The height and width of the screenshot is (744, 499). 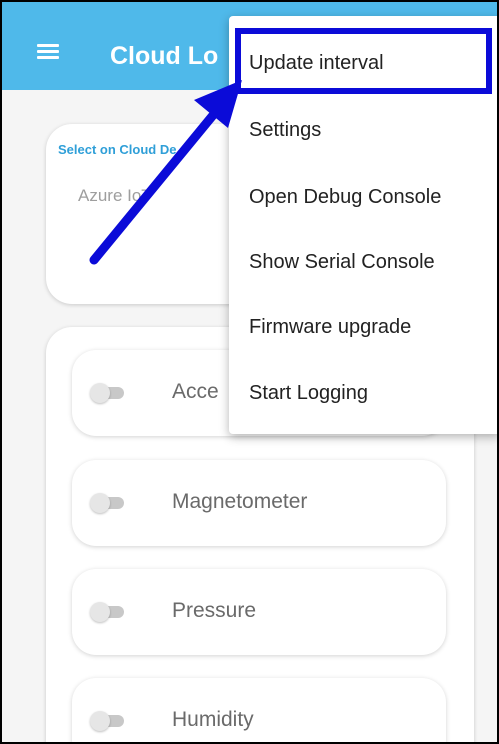 I want to click on annotation-arrow-icon, so click(x=165, y=172).